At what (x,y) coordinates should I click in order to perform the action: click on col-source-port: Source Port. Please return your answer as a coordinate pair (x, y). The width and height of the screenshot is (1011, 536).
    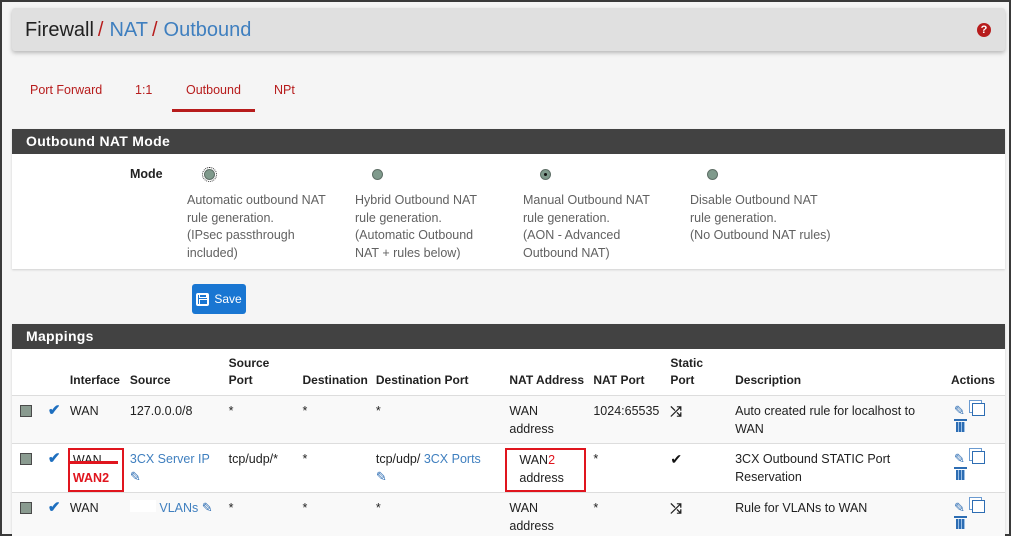
    Looking at the image, I should click on (261, 372).